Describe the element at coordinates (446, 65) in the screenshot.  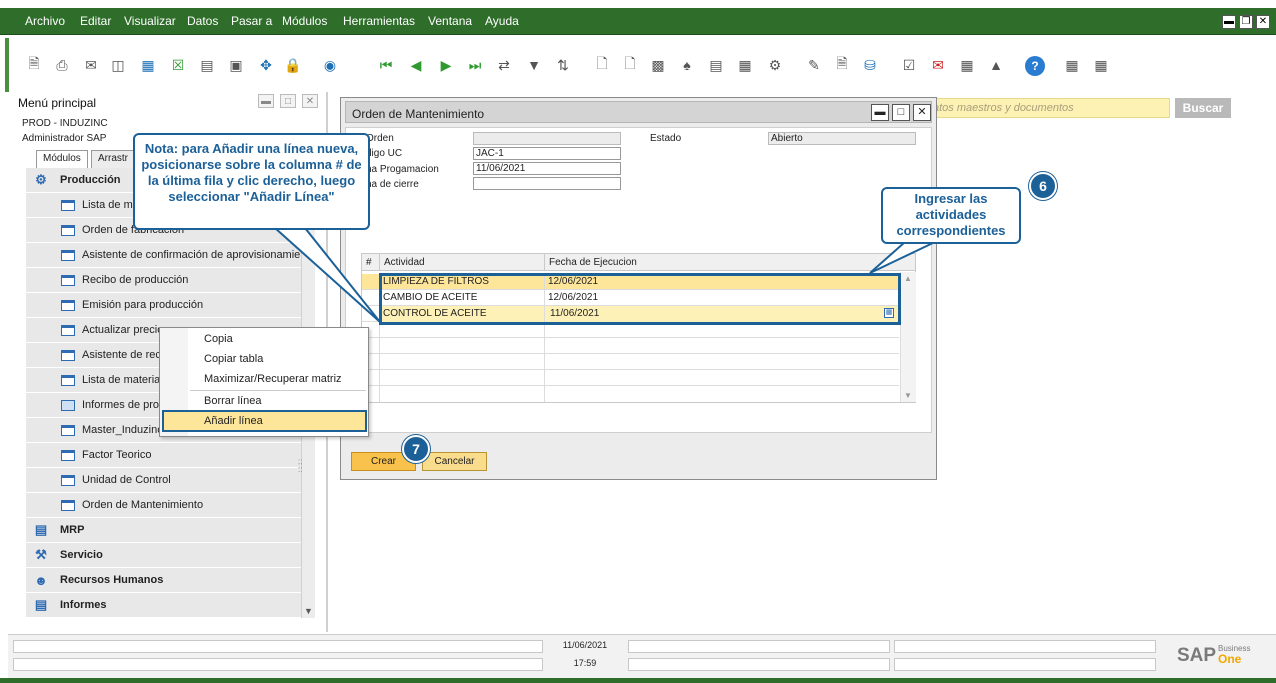
I see `next-record-icon: ▶` at that location.